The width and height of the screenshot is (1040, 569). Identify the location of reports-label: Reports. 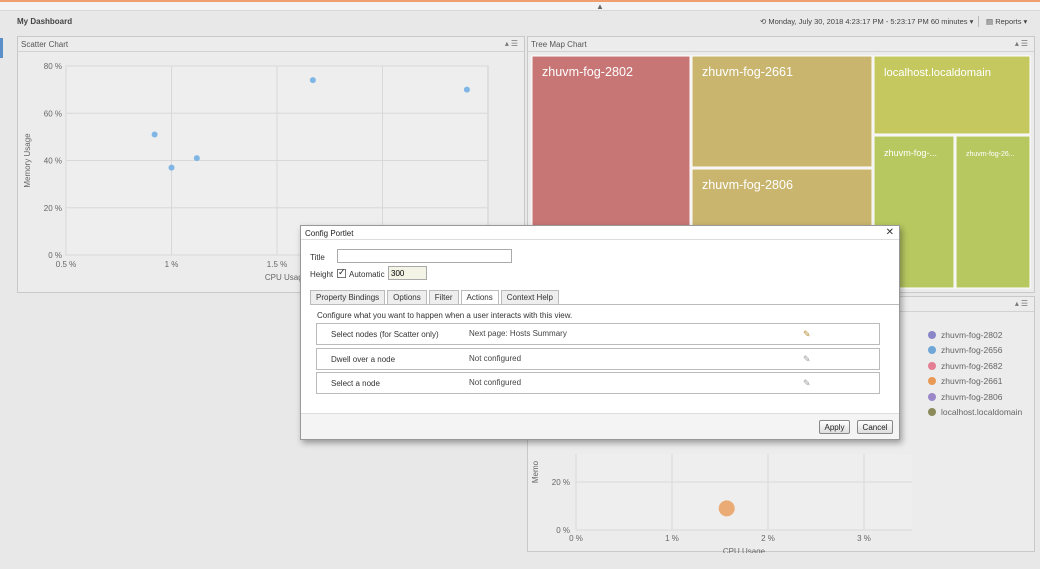
(1008, 21).